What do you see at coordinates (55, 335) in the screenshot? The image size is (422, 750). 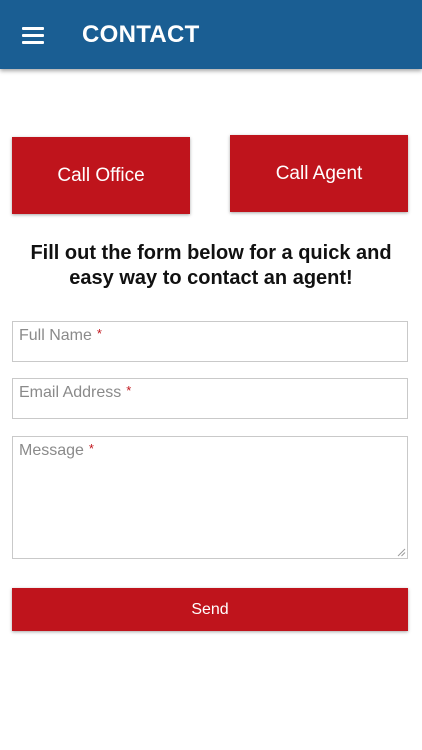 I see `full-name-placeholder-text: Full Name` at bounding box center [55, 335].